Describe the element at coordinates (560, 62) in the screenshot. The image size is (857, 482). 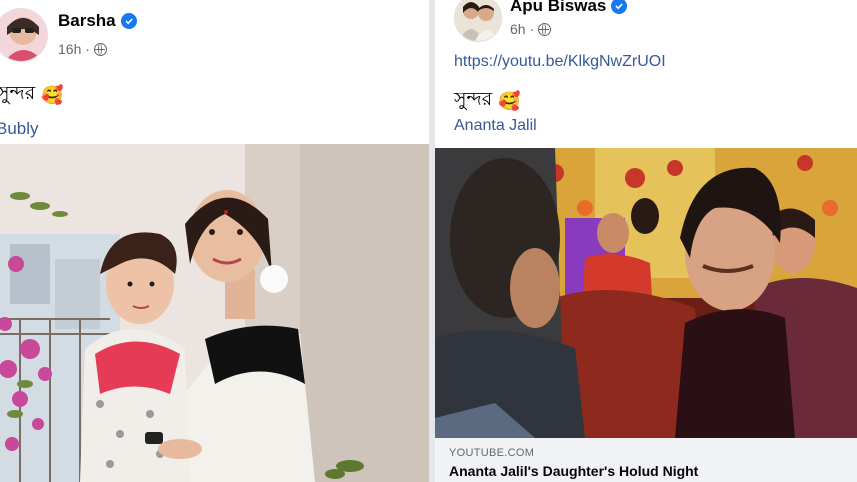
I see `youtube-url-link: https://youtu.be/KlkgNwZrUOI` at that location.